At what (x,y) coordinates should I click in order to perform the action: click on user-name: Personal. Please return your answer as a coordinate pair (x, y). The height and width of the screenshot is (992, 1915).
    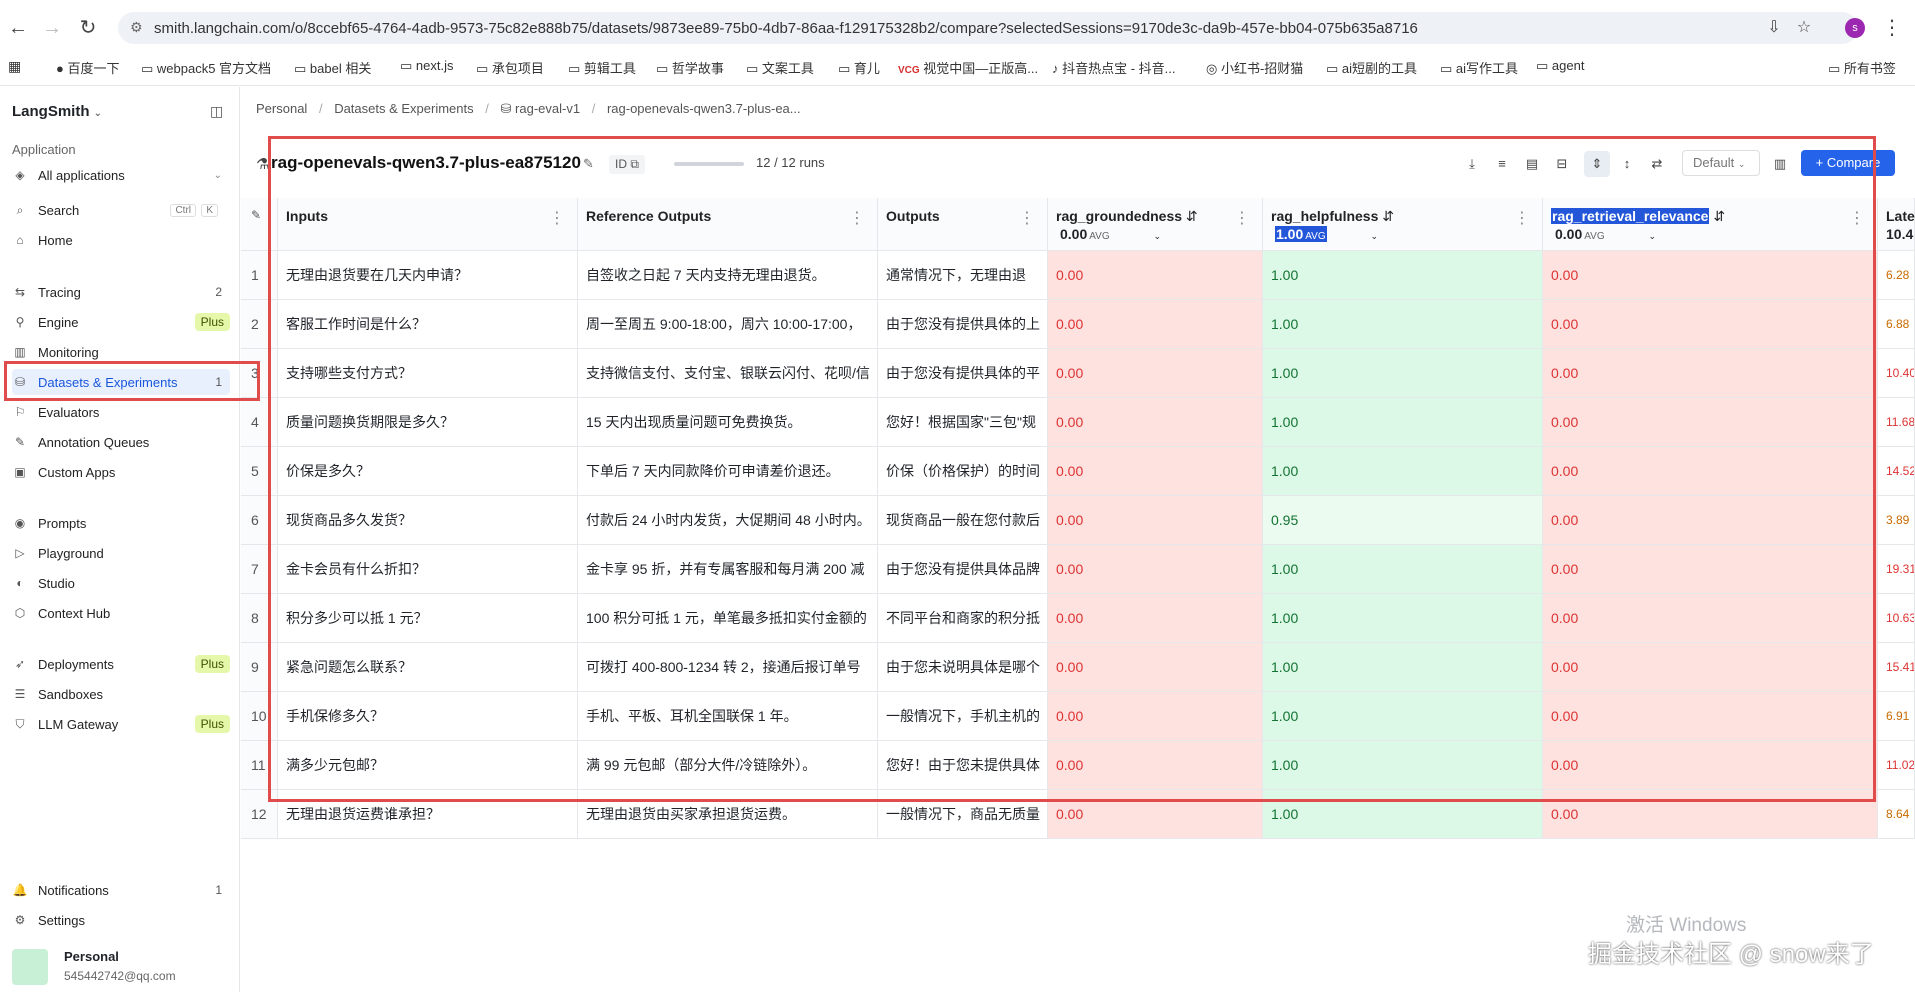
    Looking at the image, I should click on (91, 956).